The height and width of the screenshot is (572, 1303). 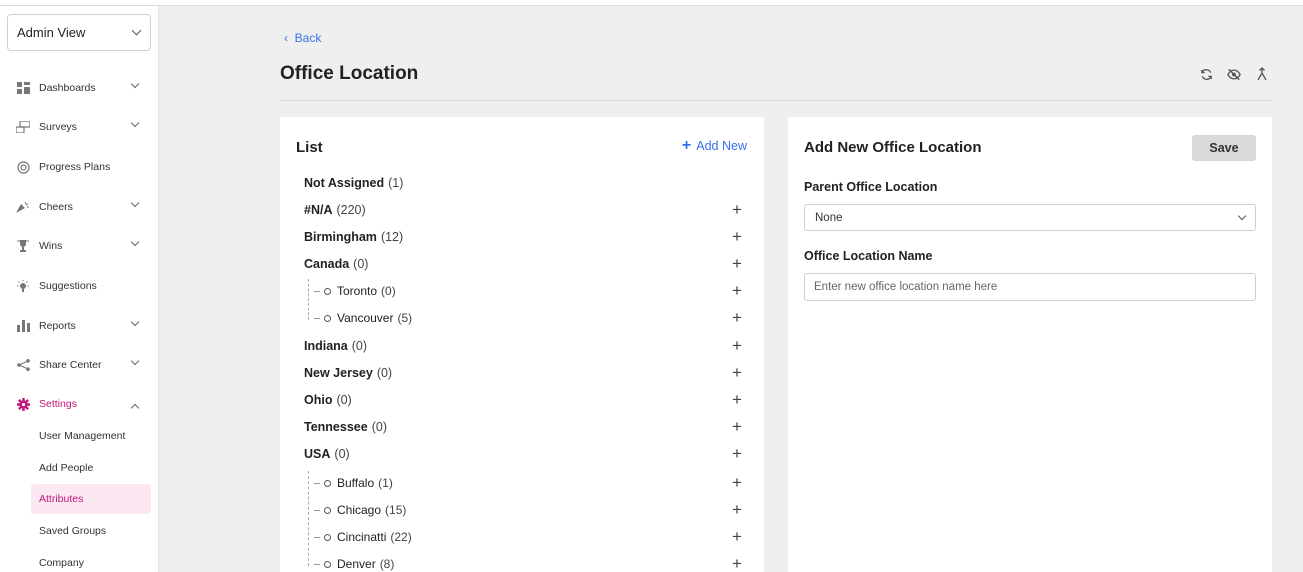 What do you see at coordinates (79, 207) in the screenshot?
I see `sidebar-item-cheers: Cheers` at bounding box center [79, 207].